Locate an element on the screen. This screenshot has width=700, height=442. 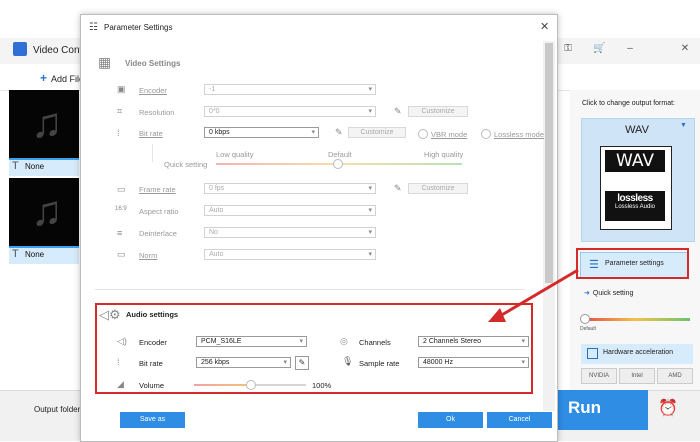
file-subtitle-strip-1: T None is located at coordinates (44, 167).